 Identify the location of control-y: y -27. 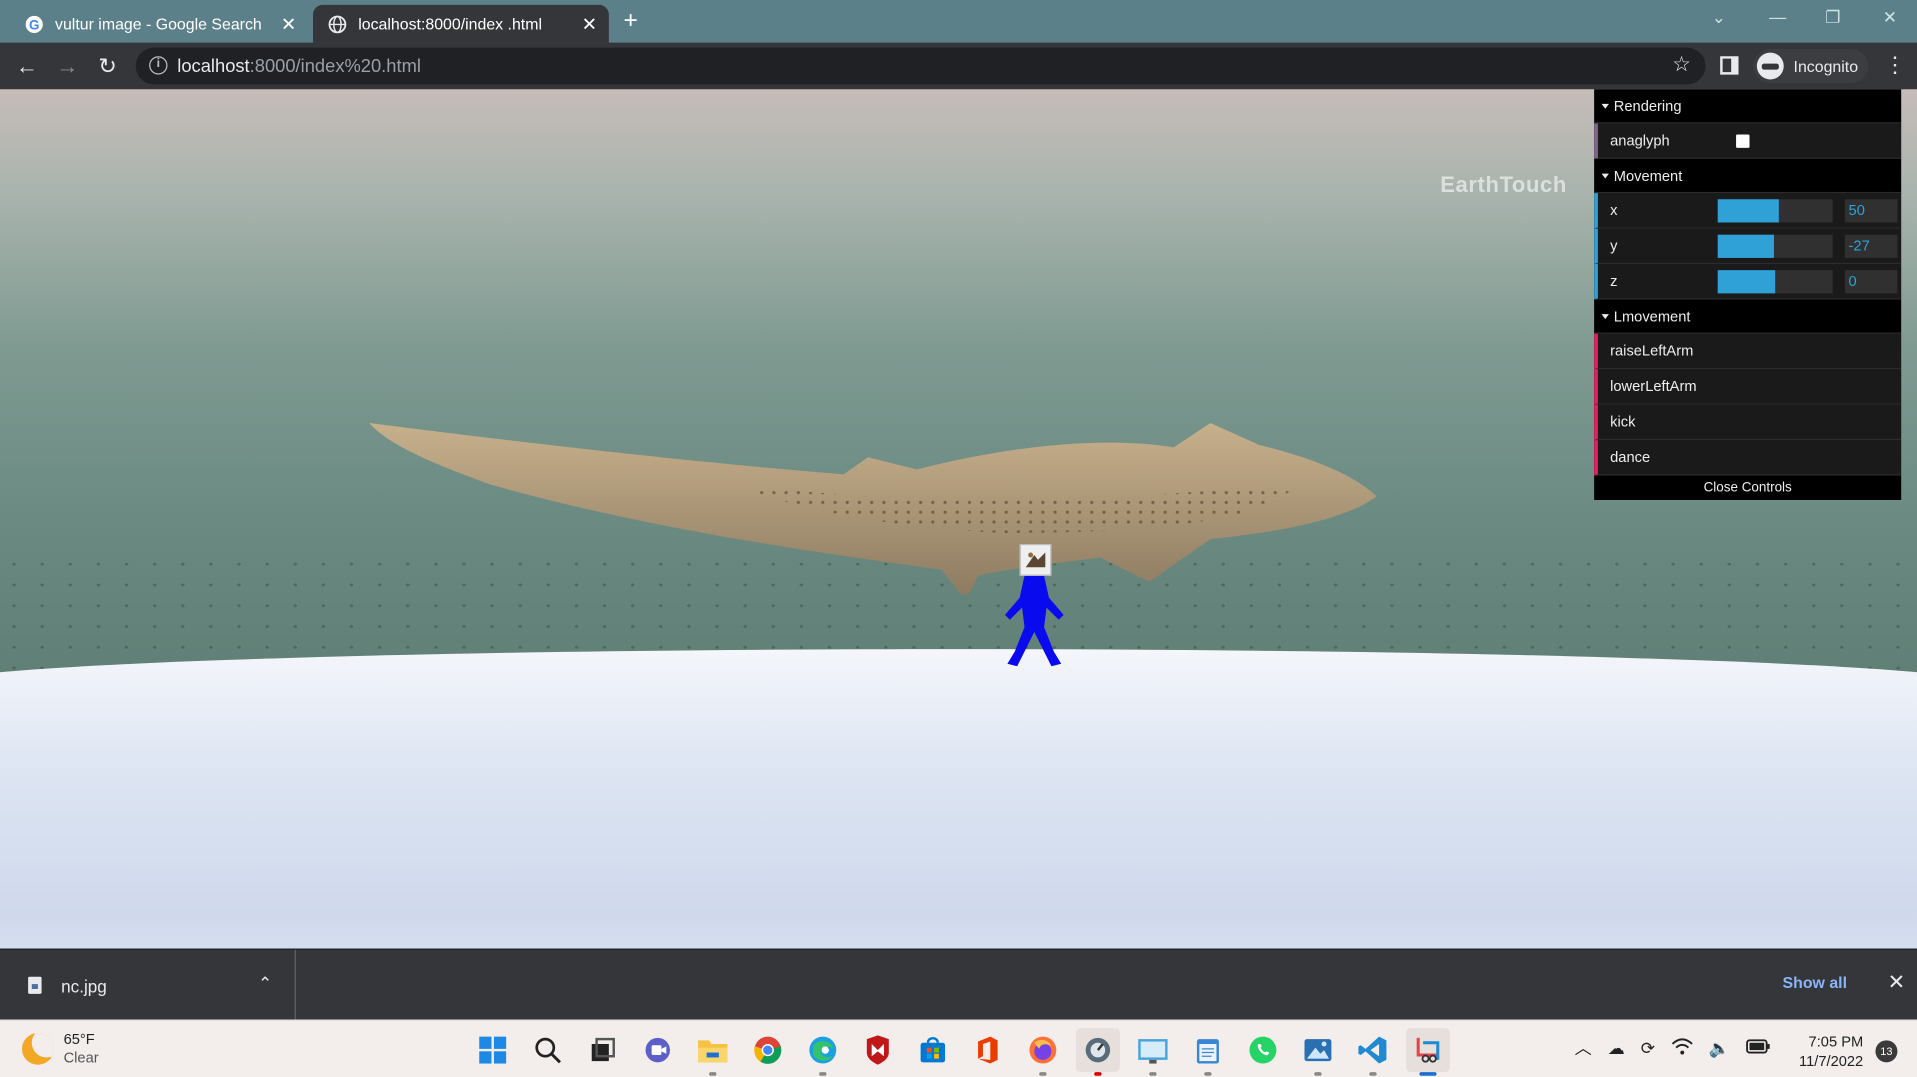
(1748, 246).